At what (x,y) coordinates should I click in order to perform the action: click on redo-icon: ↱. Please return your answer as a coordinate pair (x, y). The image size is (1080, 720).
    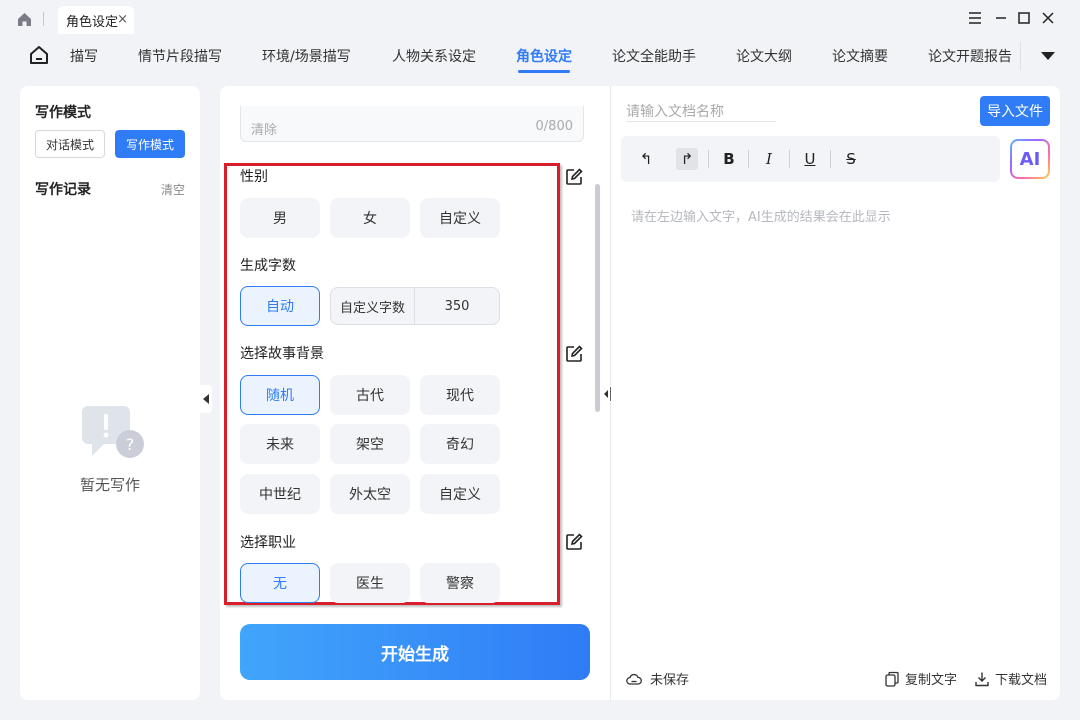
    Looking at the image, I should click on (687, 159).